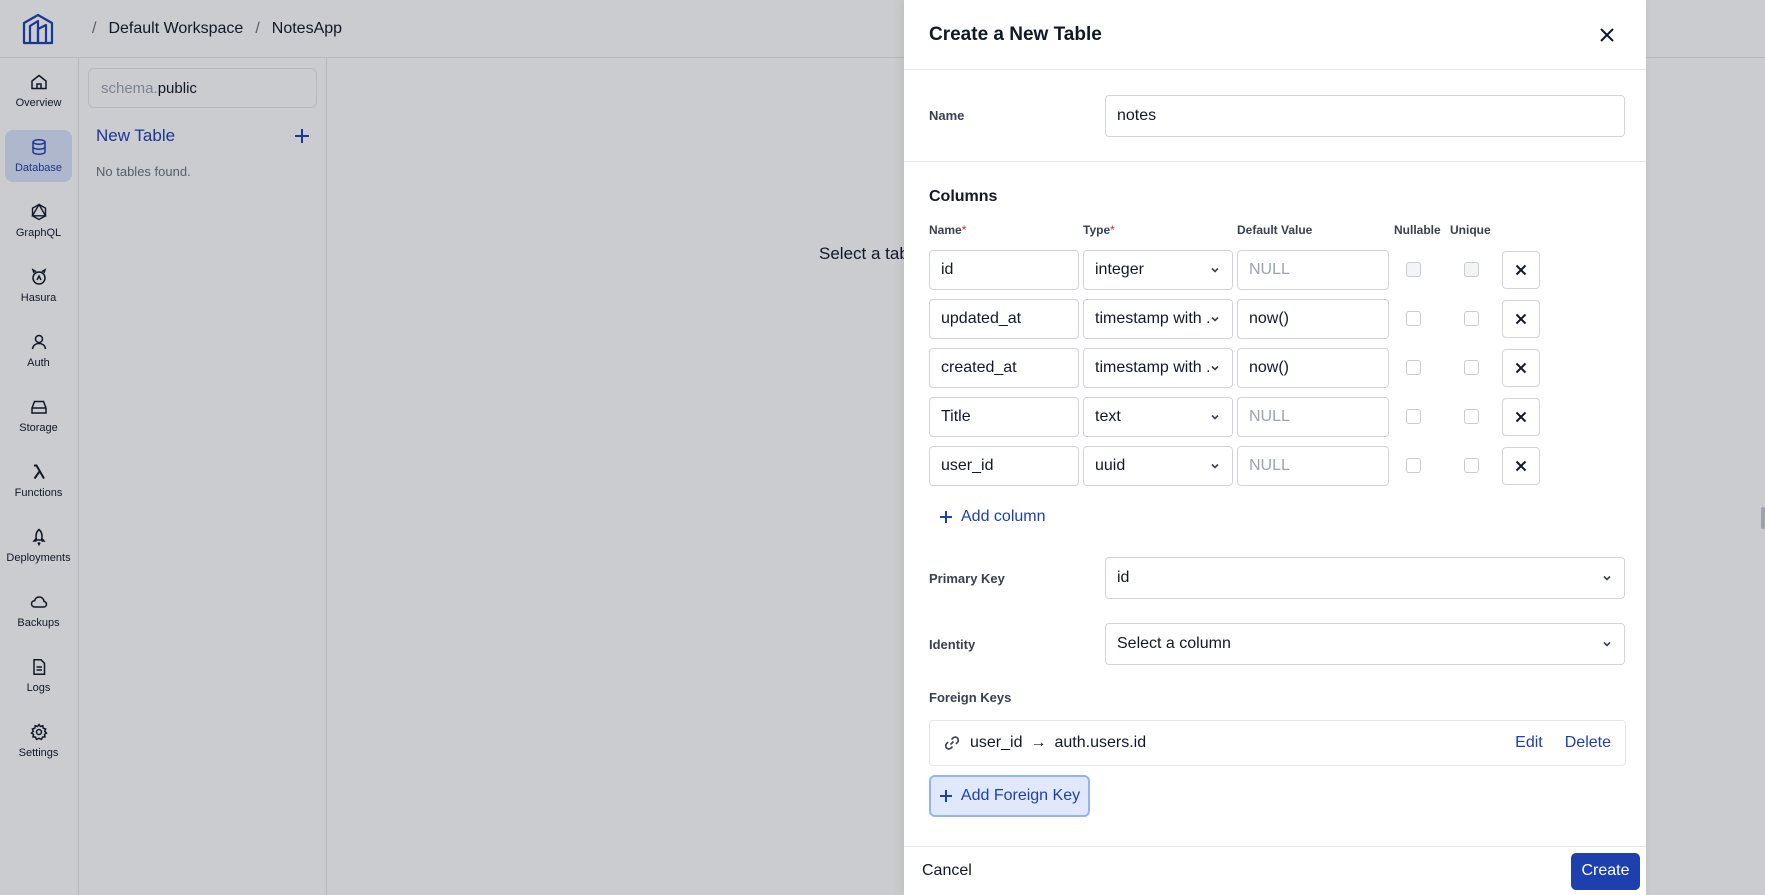 This screenshot has width=1765, height=895. I want to click on primary-key-label: Primary Key, so click(967, 578).